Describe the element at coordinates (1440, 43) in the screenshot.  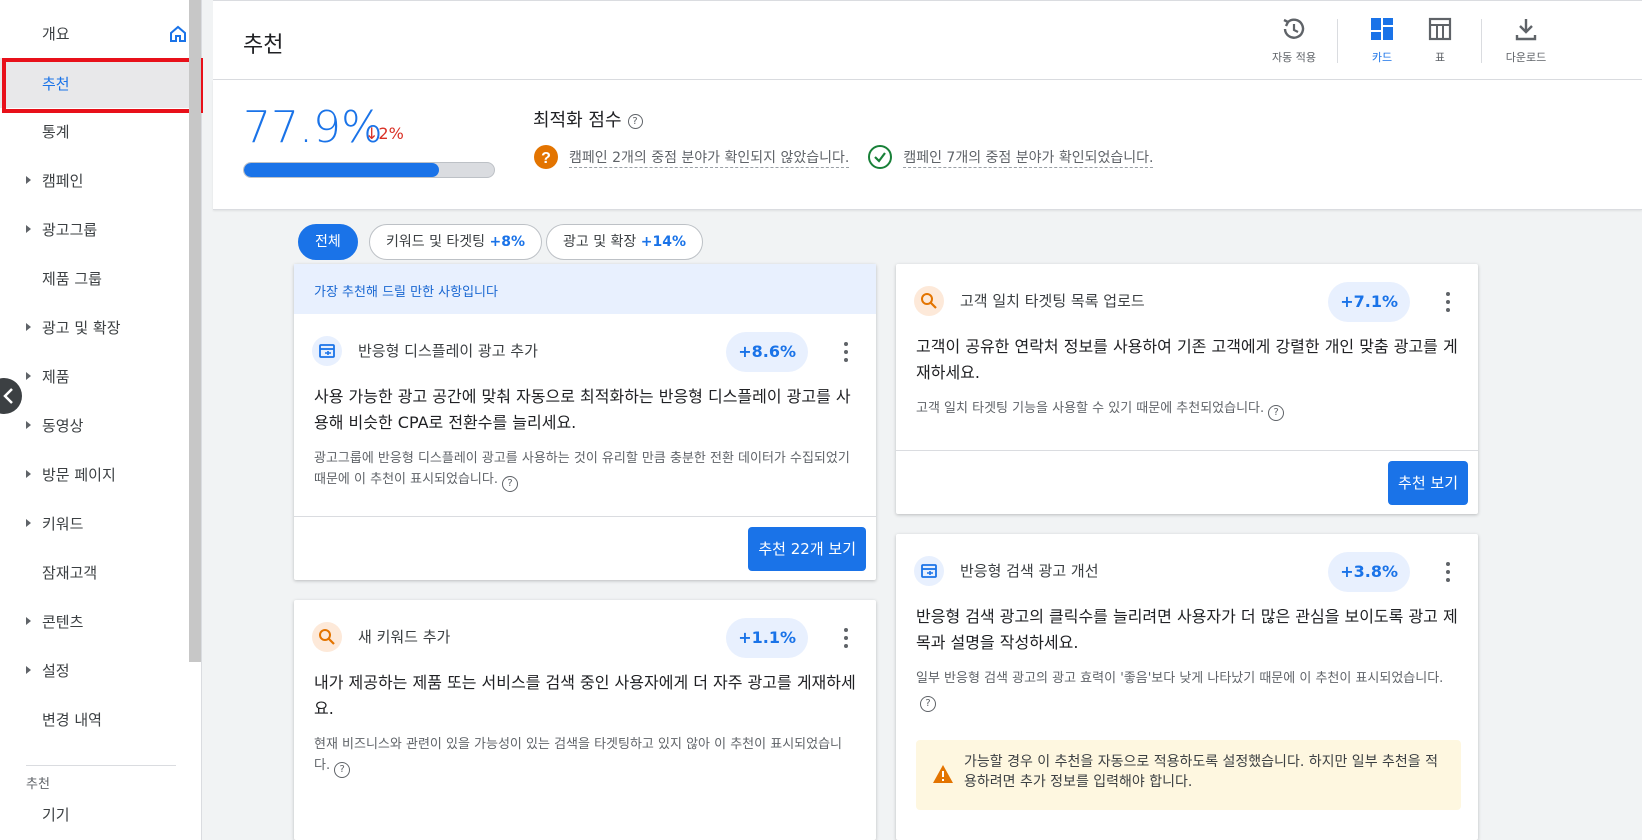
I see `table-view-button: 표` at that location.